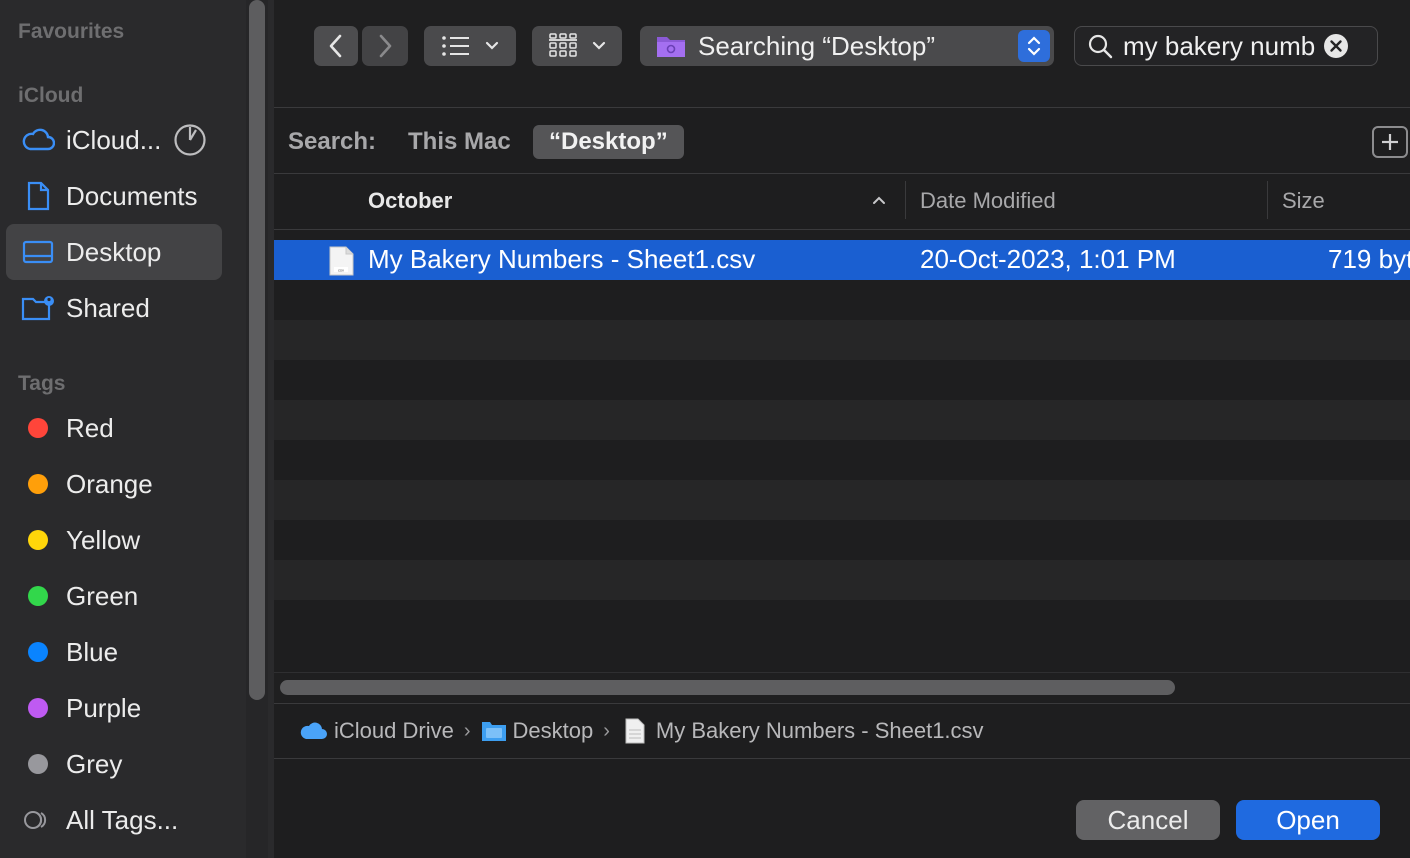  I want to click on folder-icon, so click(494, 731).